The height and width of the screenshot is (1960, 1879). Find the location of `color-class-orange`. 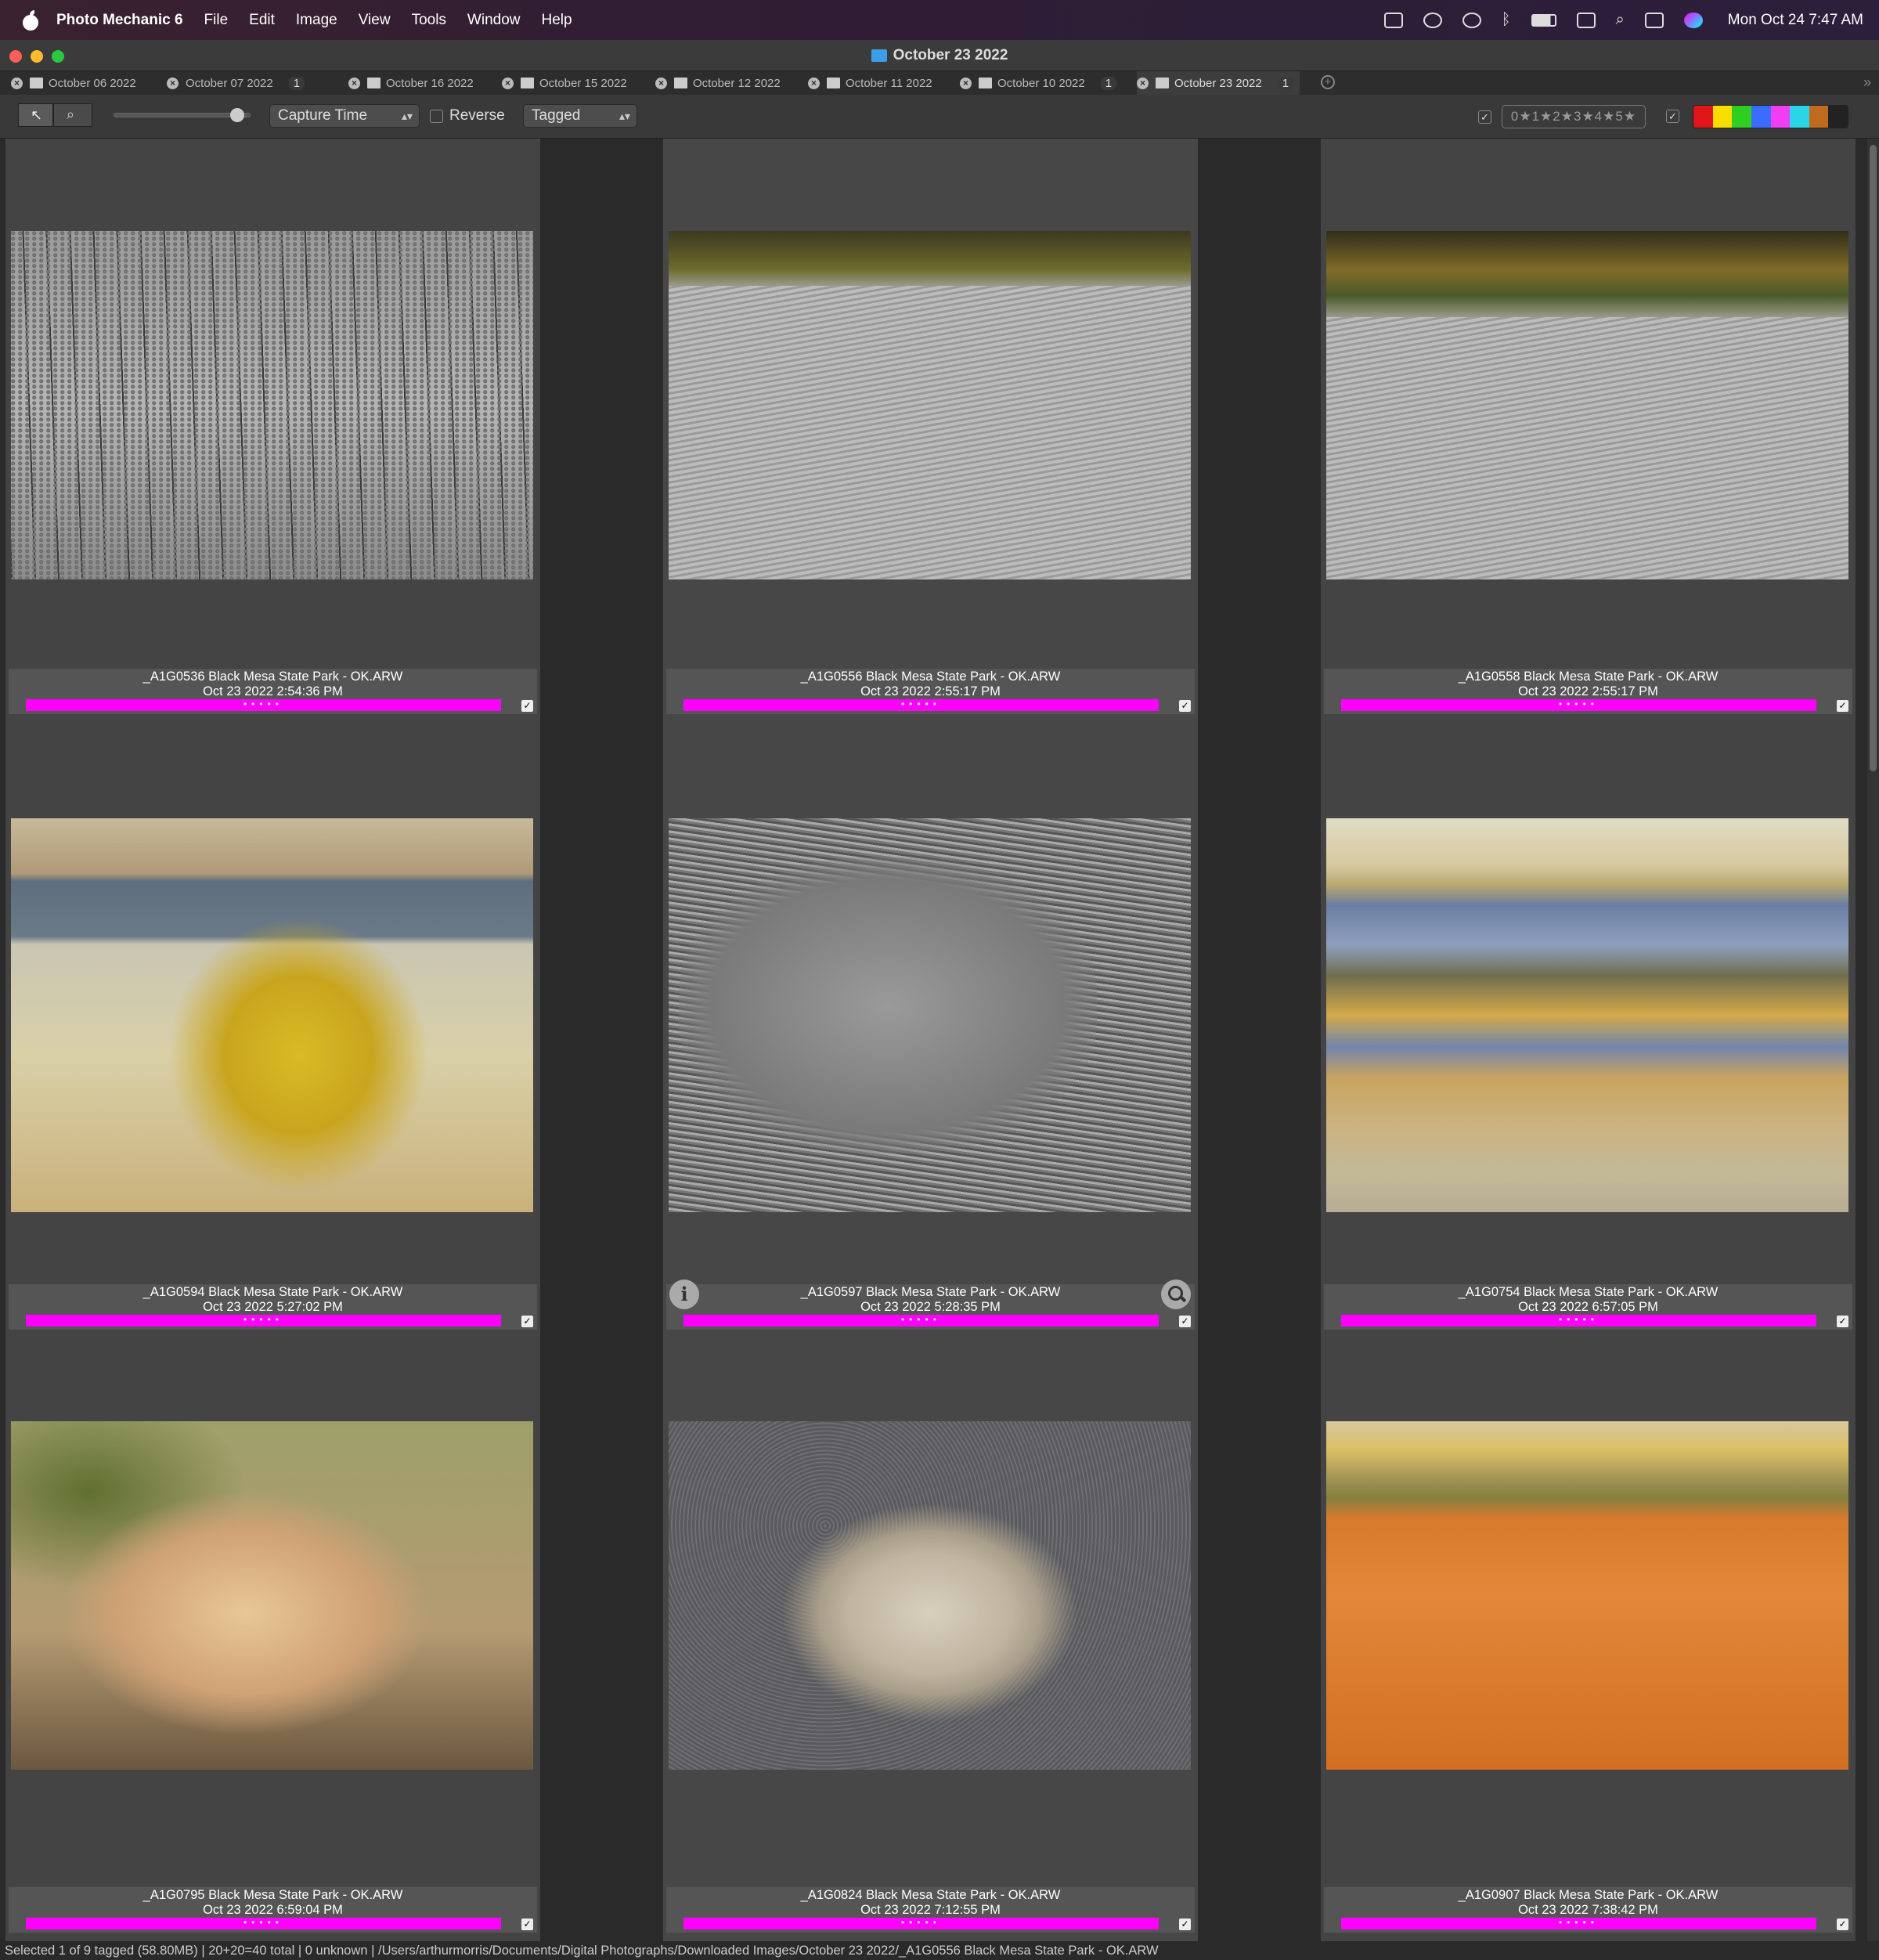

color-class-orange is located at coordinates (1819, 117).